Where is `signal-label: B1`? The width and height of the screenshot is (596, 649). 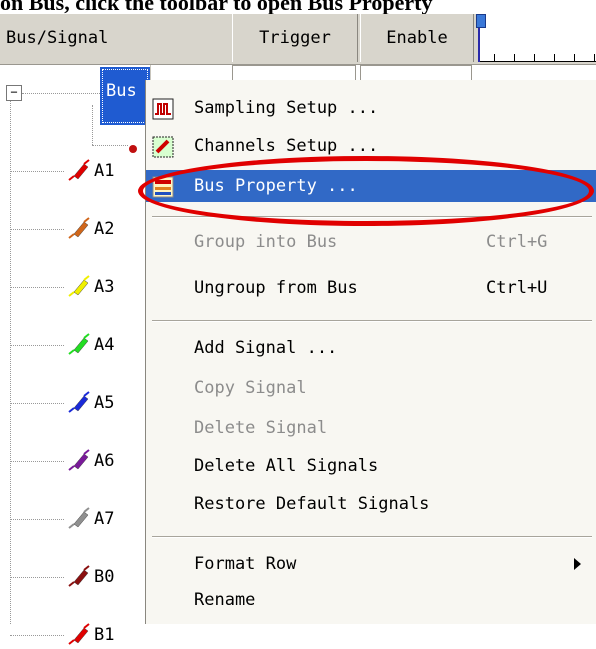
signal-label: B1 is located at coordinates (104, 635).